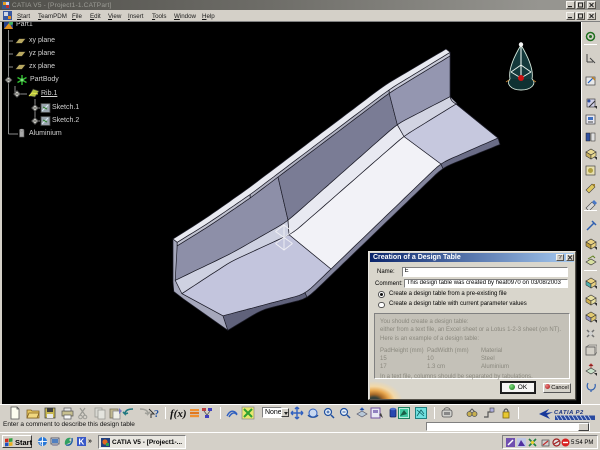 This screenshot has width=600, height=450. I want to click on svg-text: e, so click(42, 442).